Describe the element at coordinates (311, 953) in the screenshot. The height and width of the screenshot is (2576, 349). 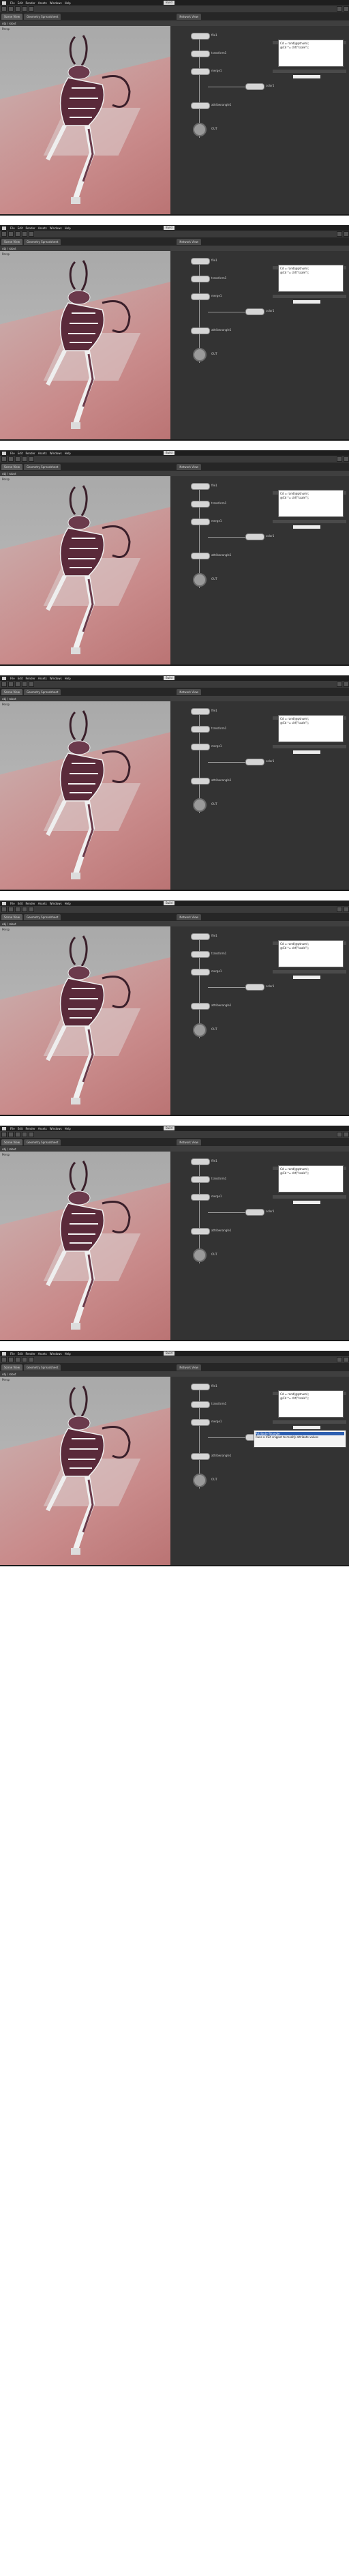
I see `vex-code-popup: Cd = rand(@ptnum); @Cd *= chf("scale");` at that location.